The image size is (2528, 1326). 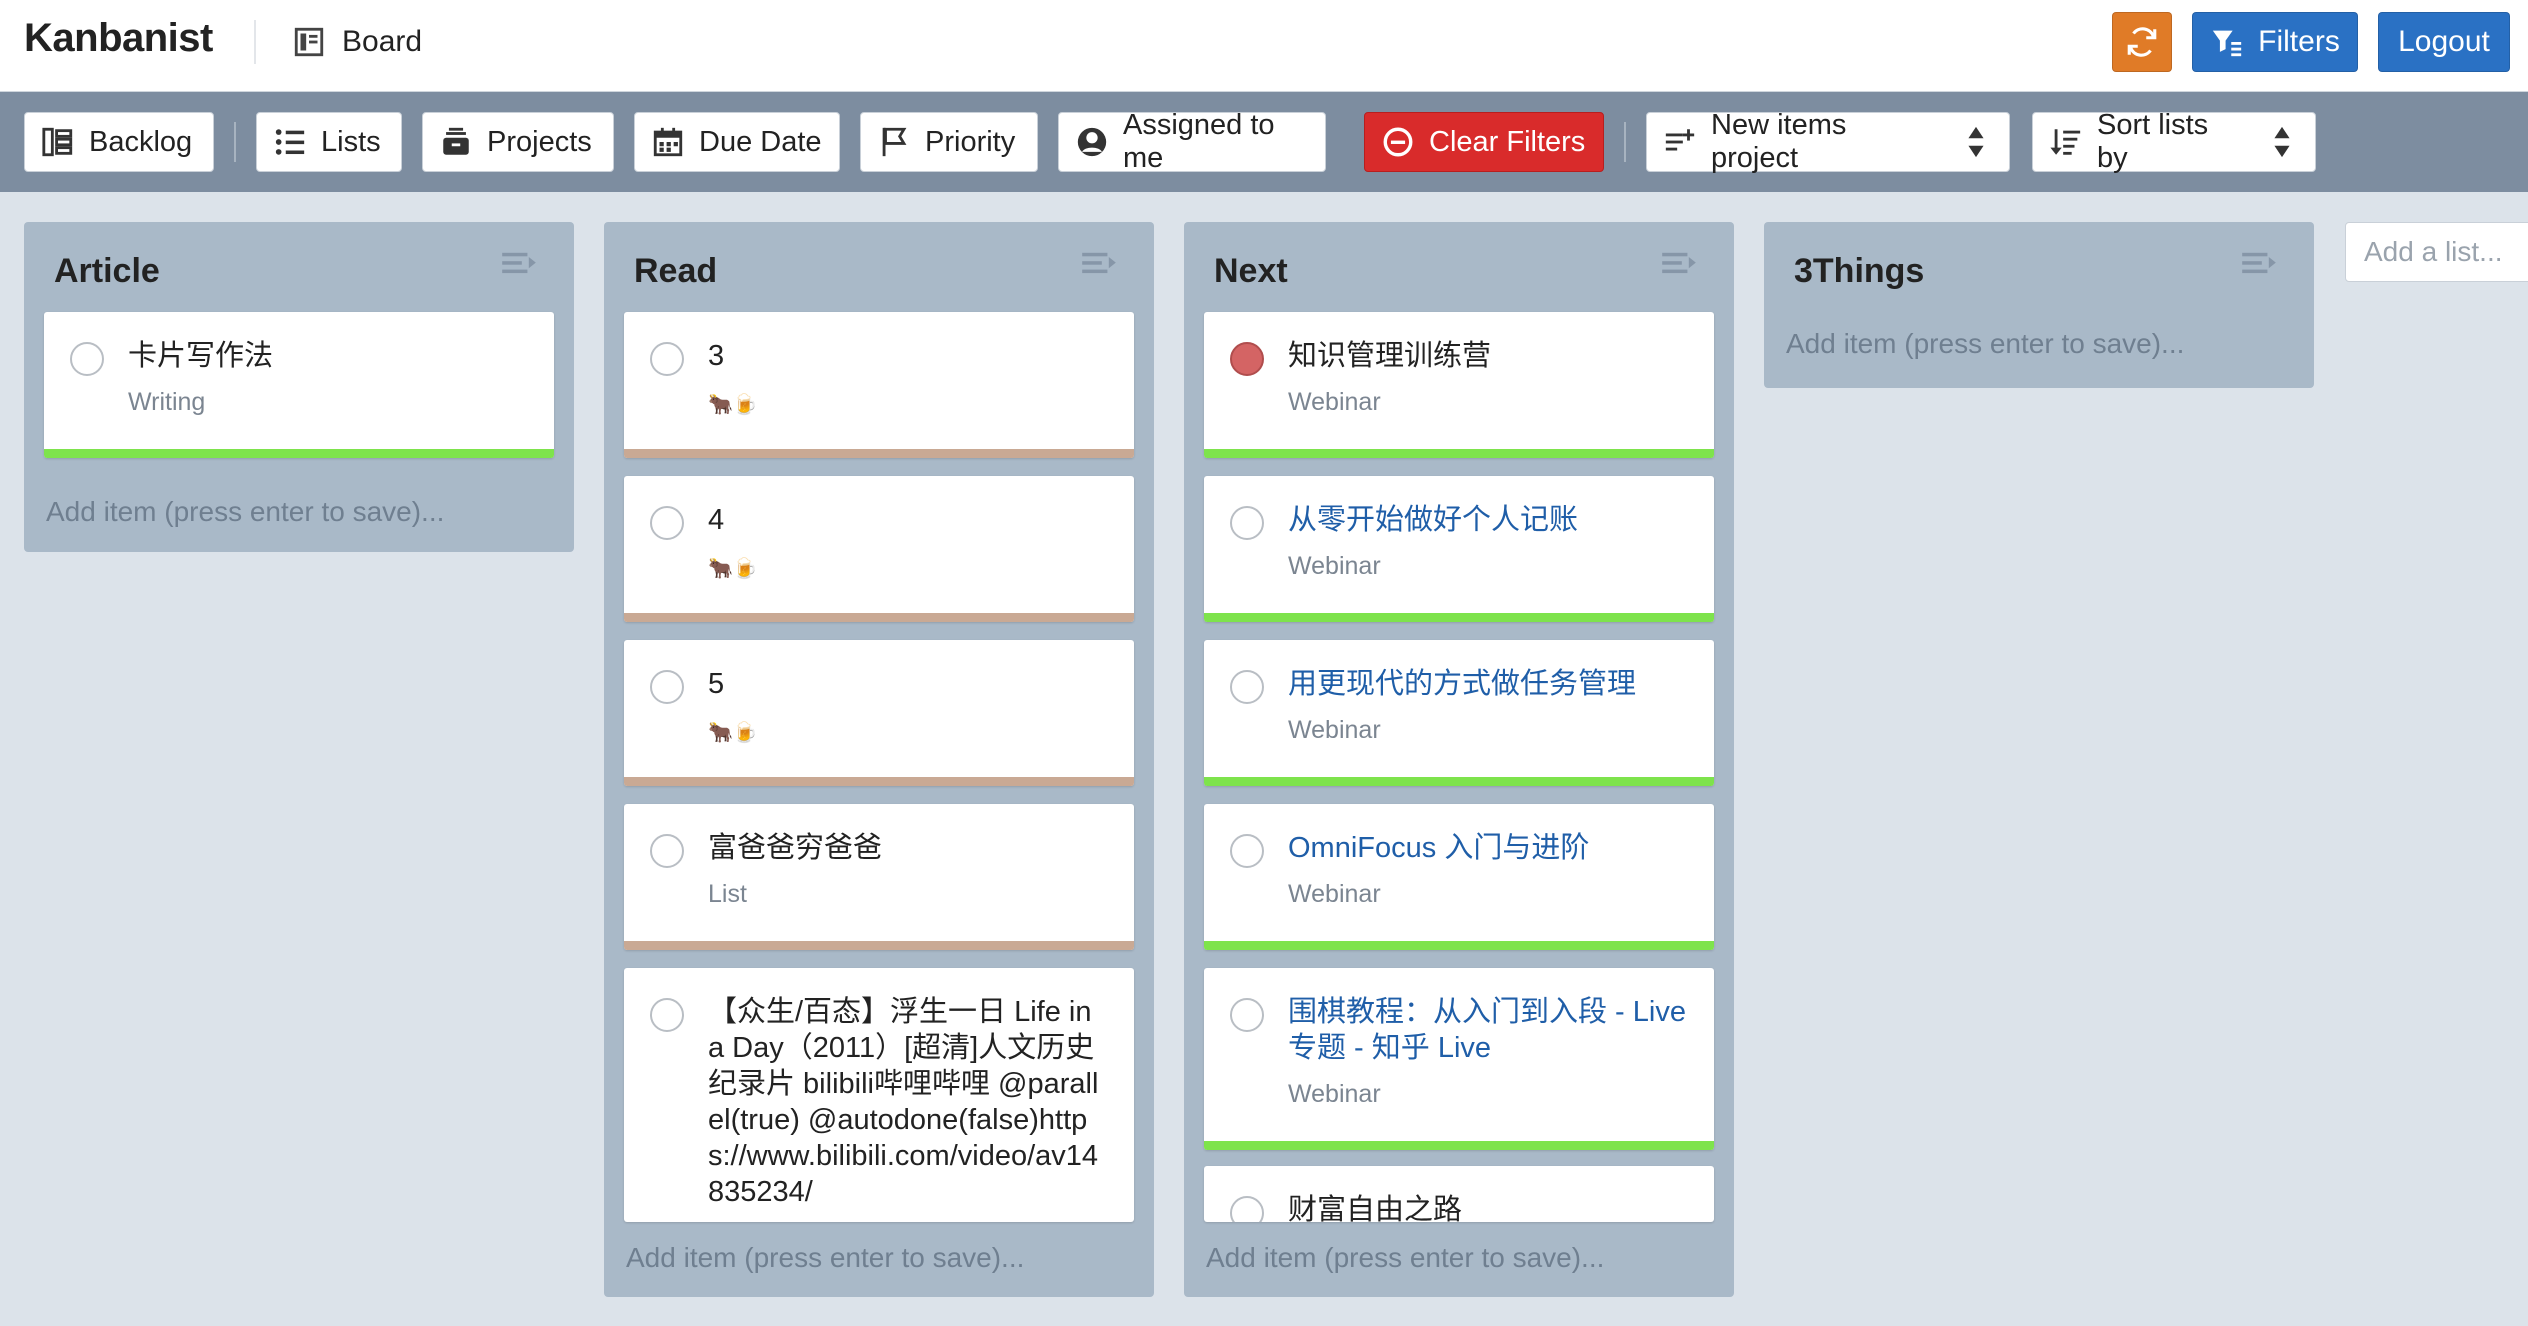 What do you see at coordinates (676, 271) in the screenshot?
I see `list-title: Read` at bounding box center [676, 271].